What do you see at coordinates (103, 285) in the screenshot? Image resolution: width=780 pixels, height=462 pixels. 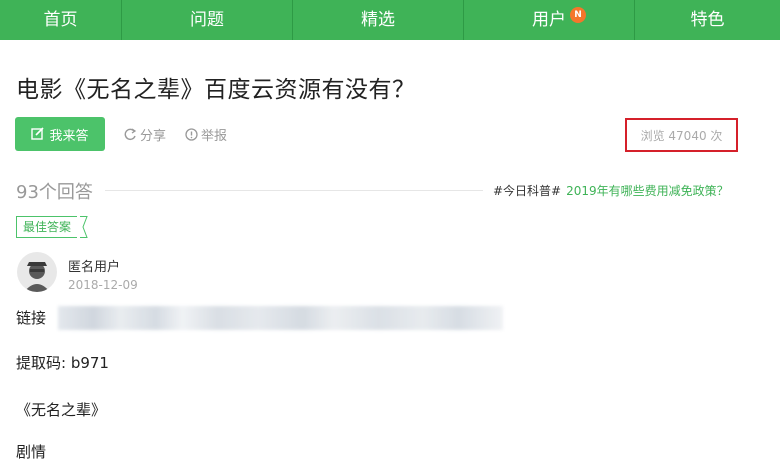 I see `answer-date: 2018-12-09` at bounding box center [103, 285].